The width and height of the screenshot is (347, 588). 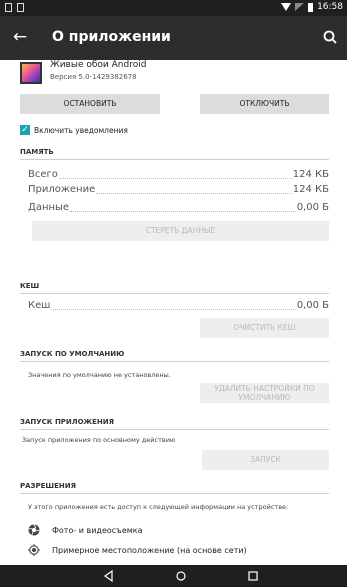 I want to click on stop-button: ОСТАНОВИТЬ, so click(x=90, y=104).